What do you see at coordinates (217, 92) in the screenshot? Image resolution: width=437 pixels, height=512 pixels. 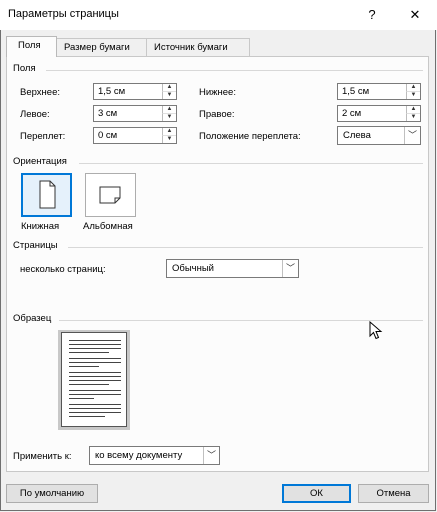 I see `bottom-margin-label: Нижнее:` at bounding box center [217, 92].